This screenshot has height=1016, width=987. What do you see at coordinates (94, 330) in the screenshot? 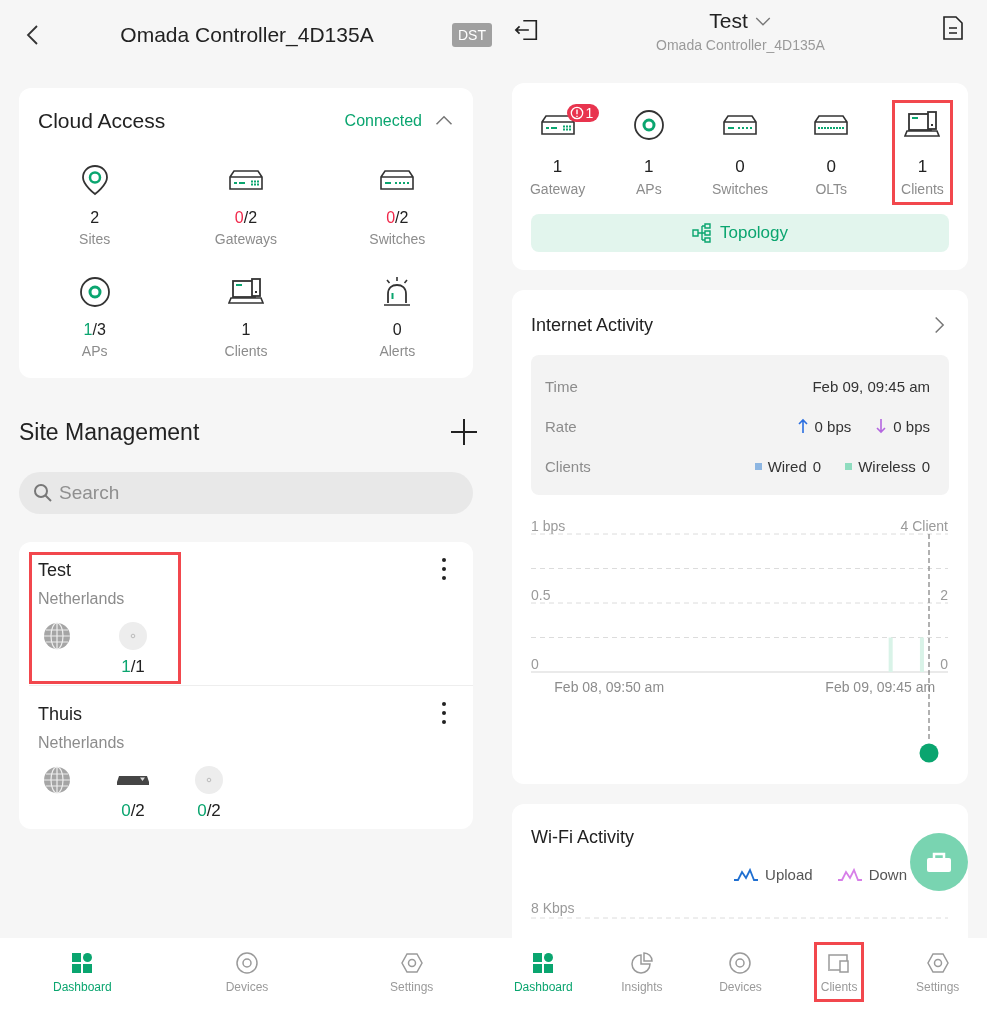
I see `stat-value: 1/3` at bounding box center [94, 330].